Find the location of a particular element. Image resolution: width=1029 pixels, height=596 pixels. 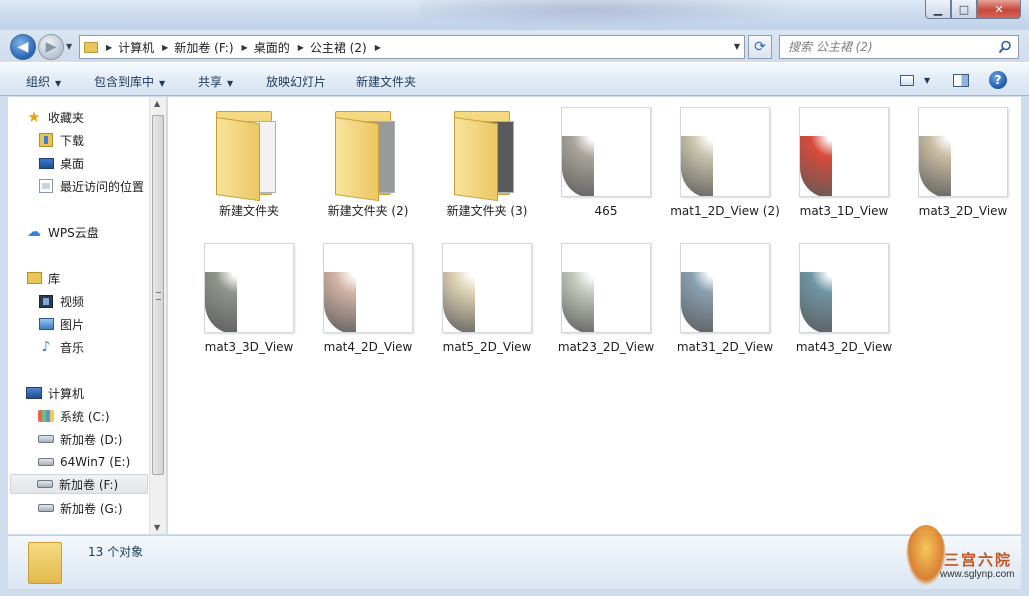

sidebar-item-drive-f: 新加卷 (F:) is located at coordinates (79, 484).